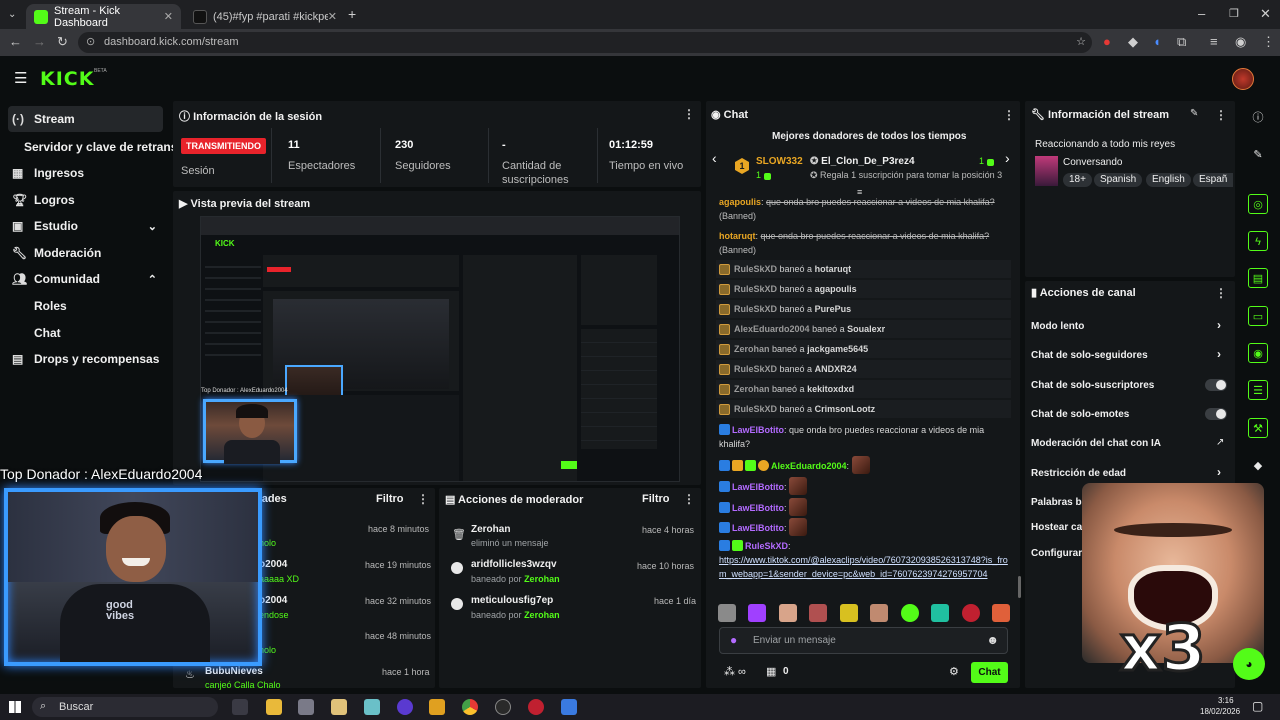 The image size is (1280, 720). What do you see at coordinates (1249, 664) in the screenshot?
I see `chat-bubble-fab: ◕` at bounding box center [1249, 664].